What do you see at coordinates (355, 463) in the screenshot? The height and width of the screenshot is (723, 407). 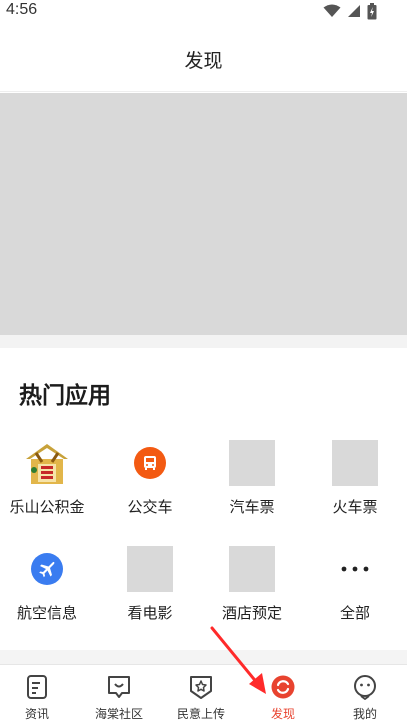 I see `train-ticket-icon` at bounding box center [355, 463].